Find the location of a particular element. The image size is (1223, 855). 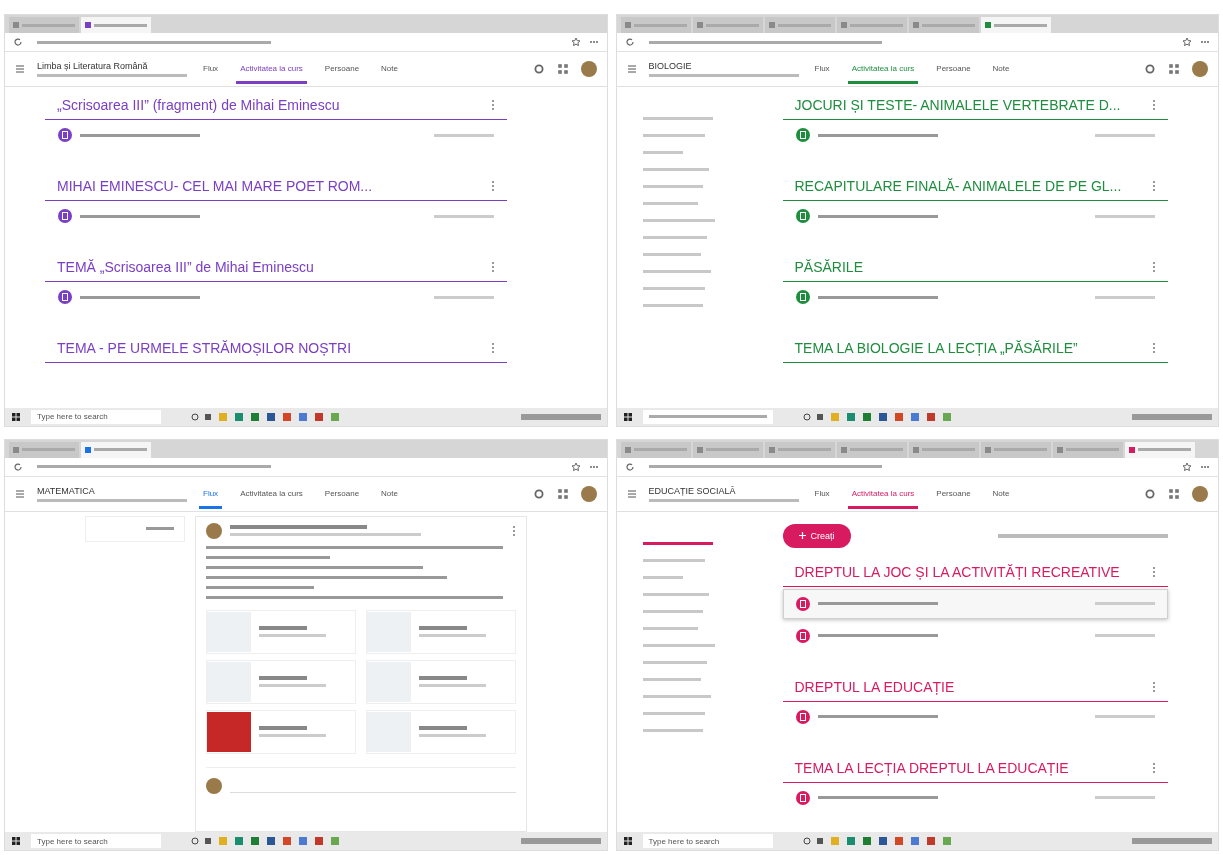

topic-title: TEMĂ „Scrisoarea III” de Mihai Eminescu is located at coordinates (185, 267).